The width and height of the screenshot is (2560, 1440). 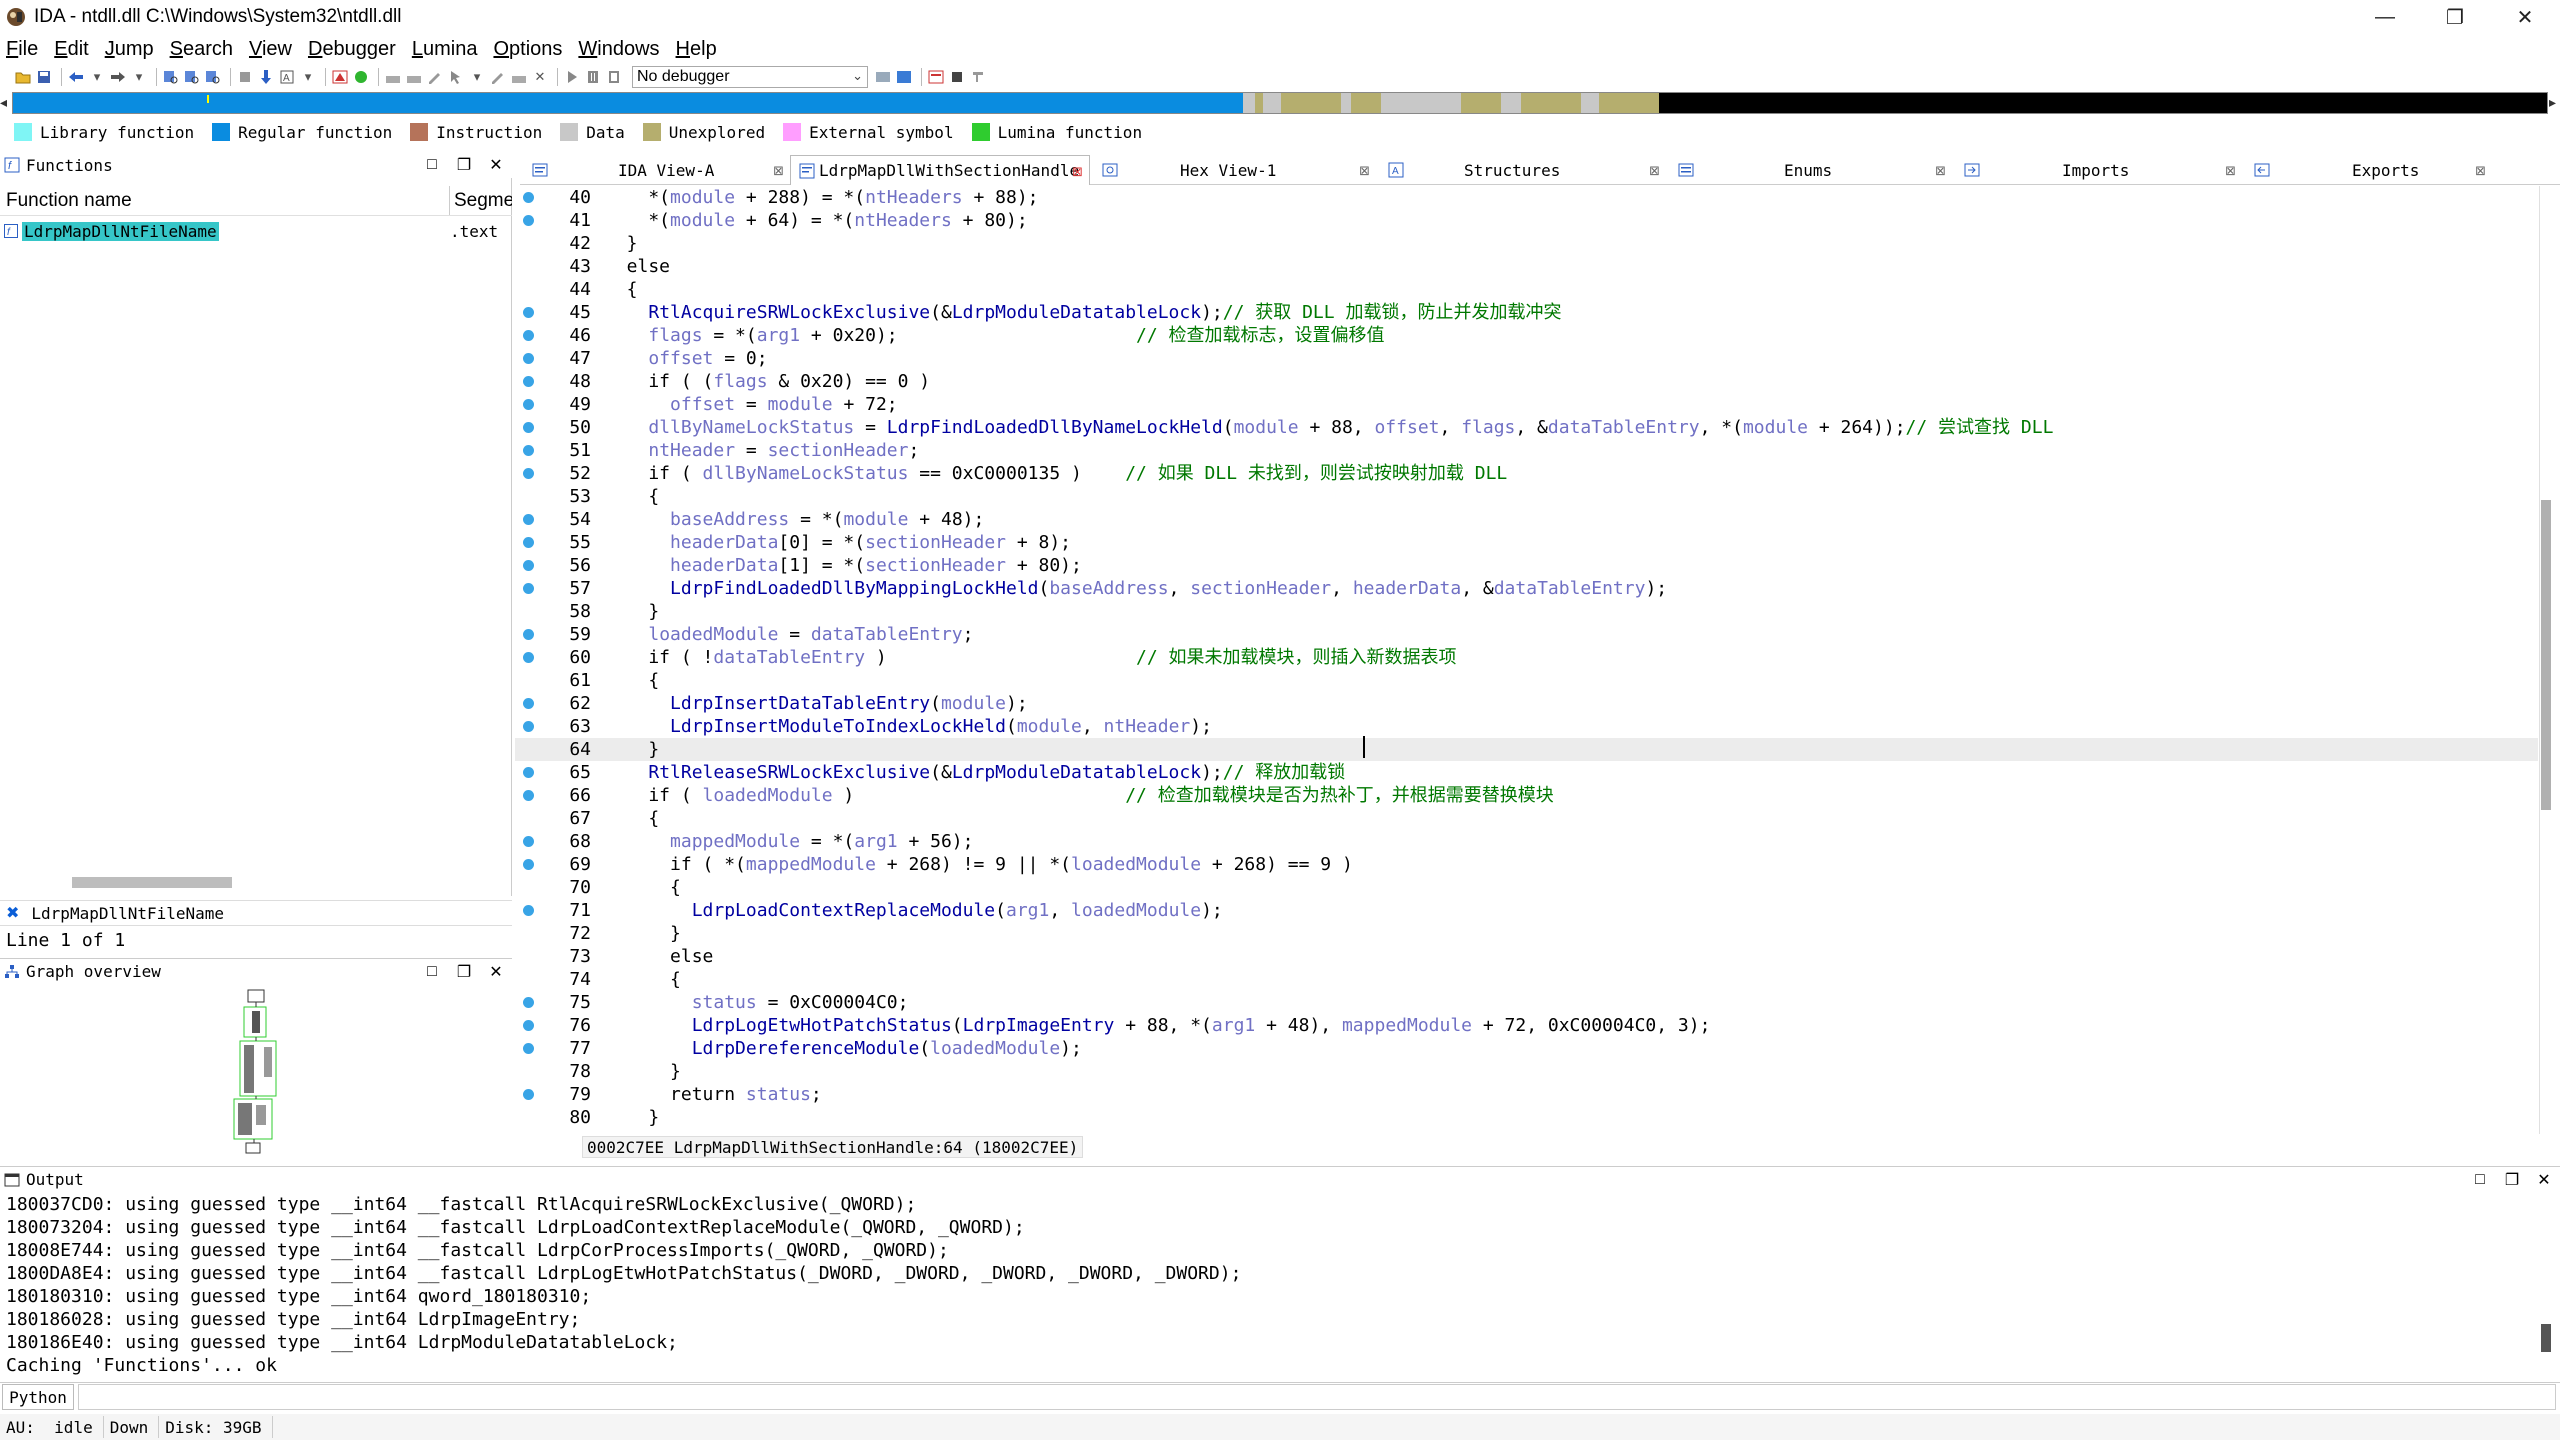 What do you see at coordinates (883, 77) in the screenshot?
I see `debug-option-icon` at bounding box center [883, 77].